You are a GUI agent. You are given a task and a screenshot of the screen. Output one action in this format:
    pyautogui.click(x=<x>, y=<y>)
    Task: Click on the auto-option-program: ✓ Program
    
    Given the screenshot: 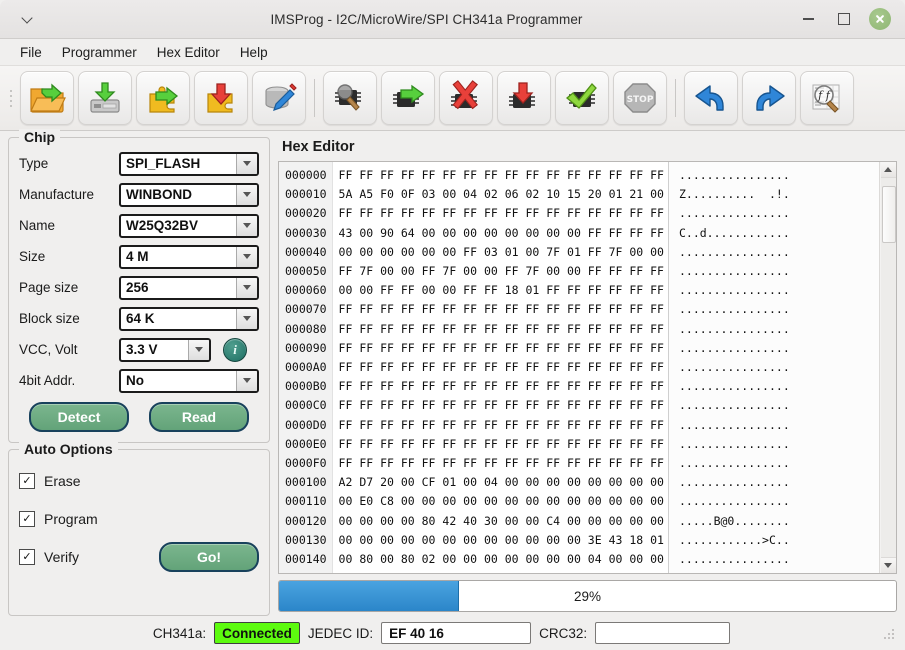 What is the action you would take?
    pyautogui.click(x=139, y=519)
    